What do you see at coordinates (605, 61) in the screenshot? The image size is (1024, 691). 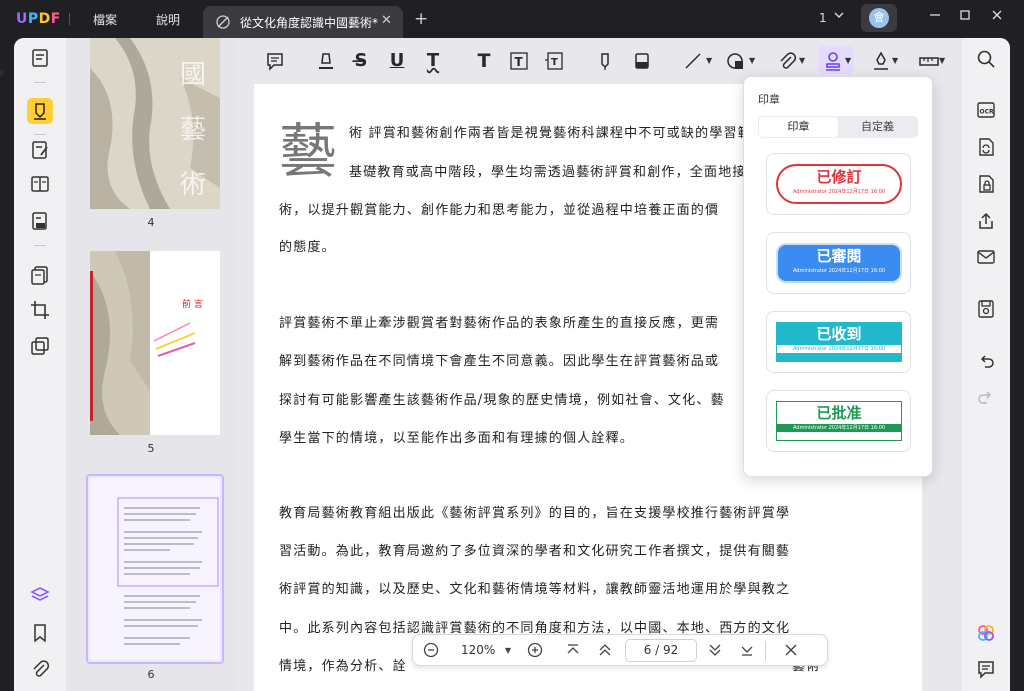 I see `pencil-icon` at bounding box center [605, 61].